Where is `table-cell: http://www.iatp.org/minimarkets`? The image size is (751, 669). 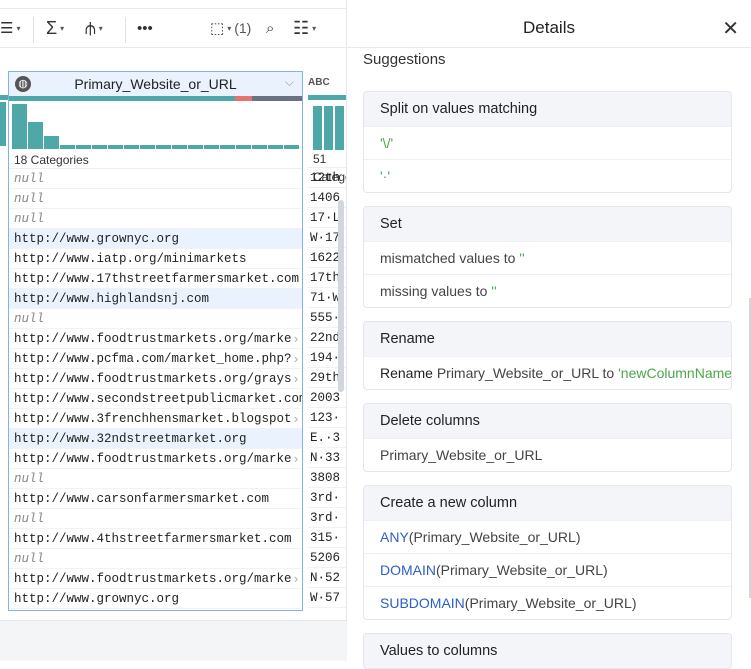 table-cell: http://www.iatp.org/minimarkets is located at coordinates (155, 259).